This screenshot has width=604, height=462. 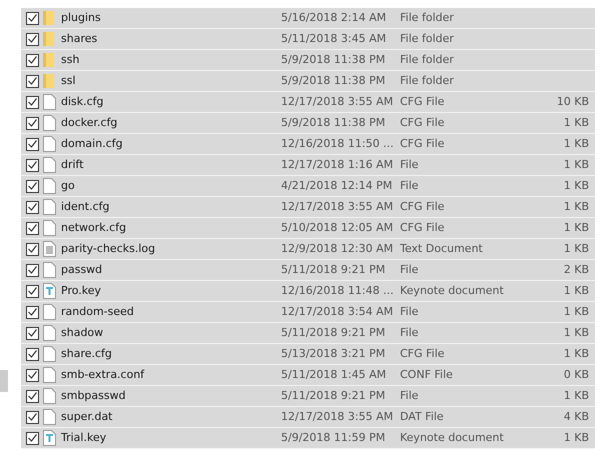 I want to click on file-row: smb-extra.conf 5/11/2018 1:45 AM CONF File 0 KB, so click(x=308, y=375).